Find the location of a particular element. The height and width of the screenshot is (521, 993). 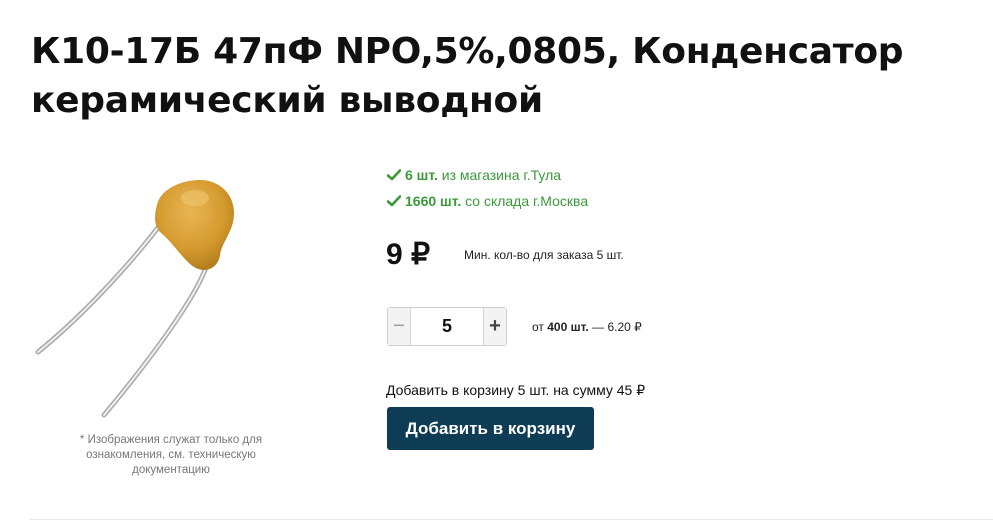

cart-summary: Добавить в корзину 5 шт. на сумму 45 ₽ is located at coordinates (516, 390).